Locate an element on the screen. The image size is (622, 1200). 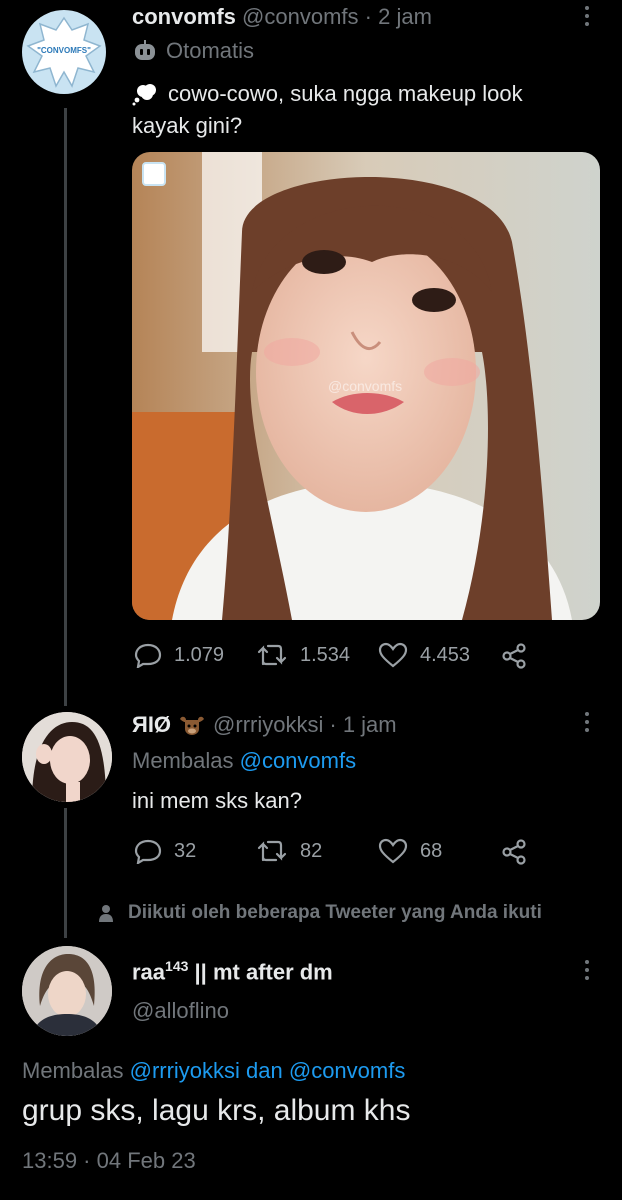
retweet-button: 1.534 is located at coordinates (303, 655).